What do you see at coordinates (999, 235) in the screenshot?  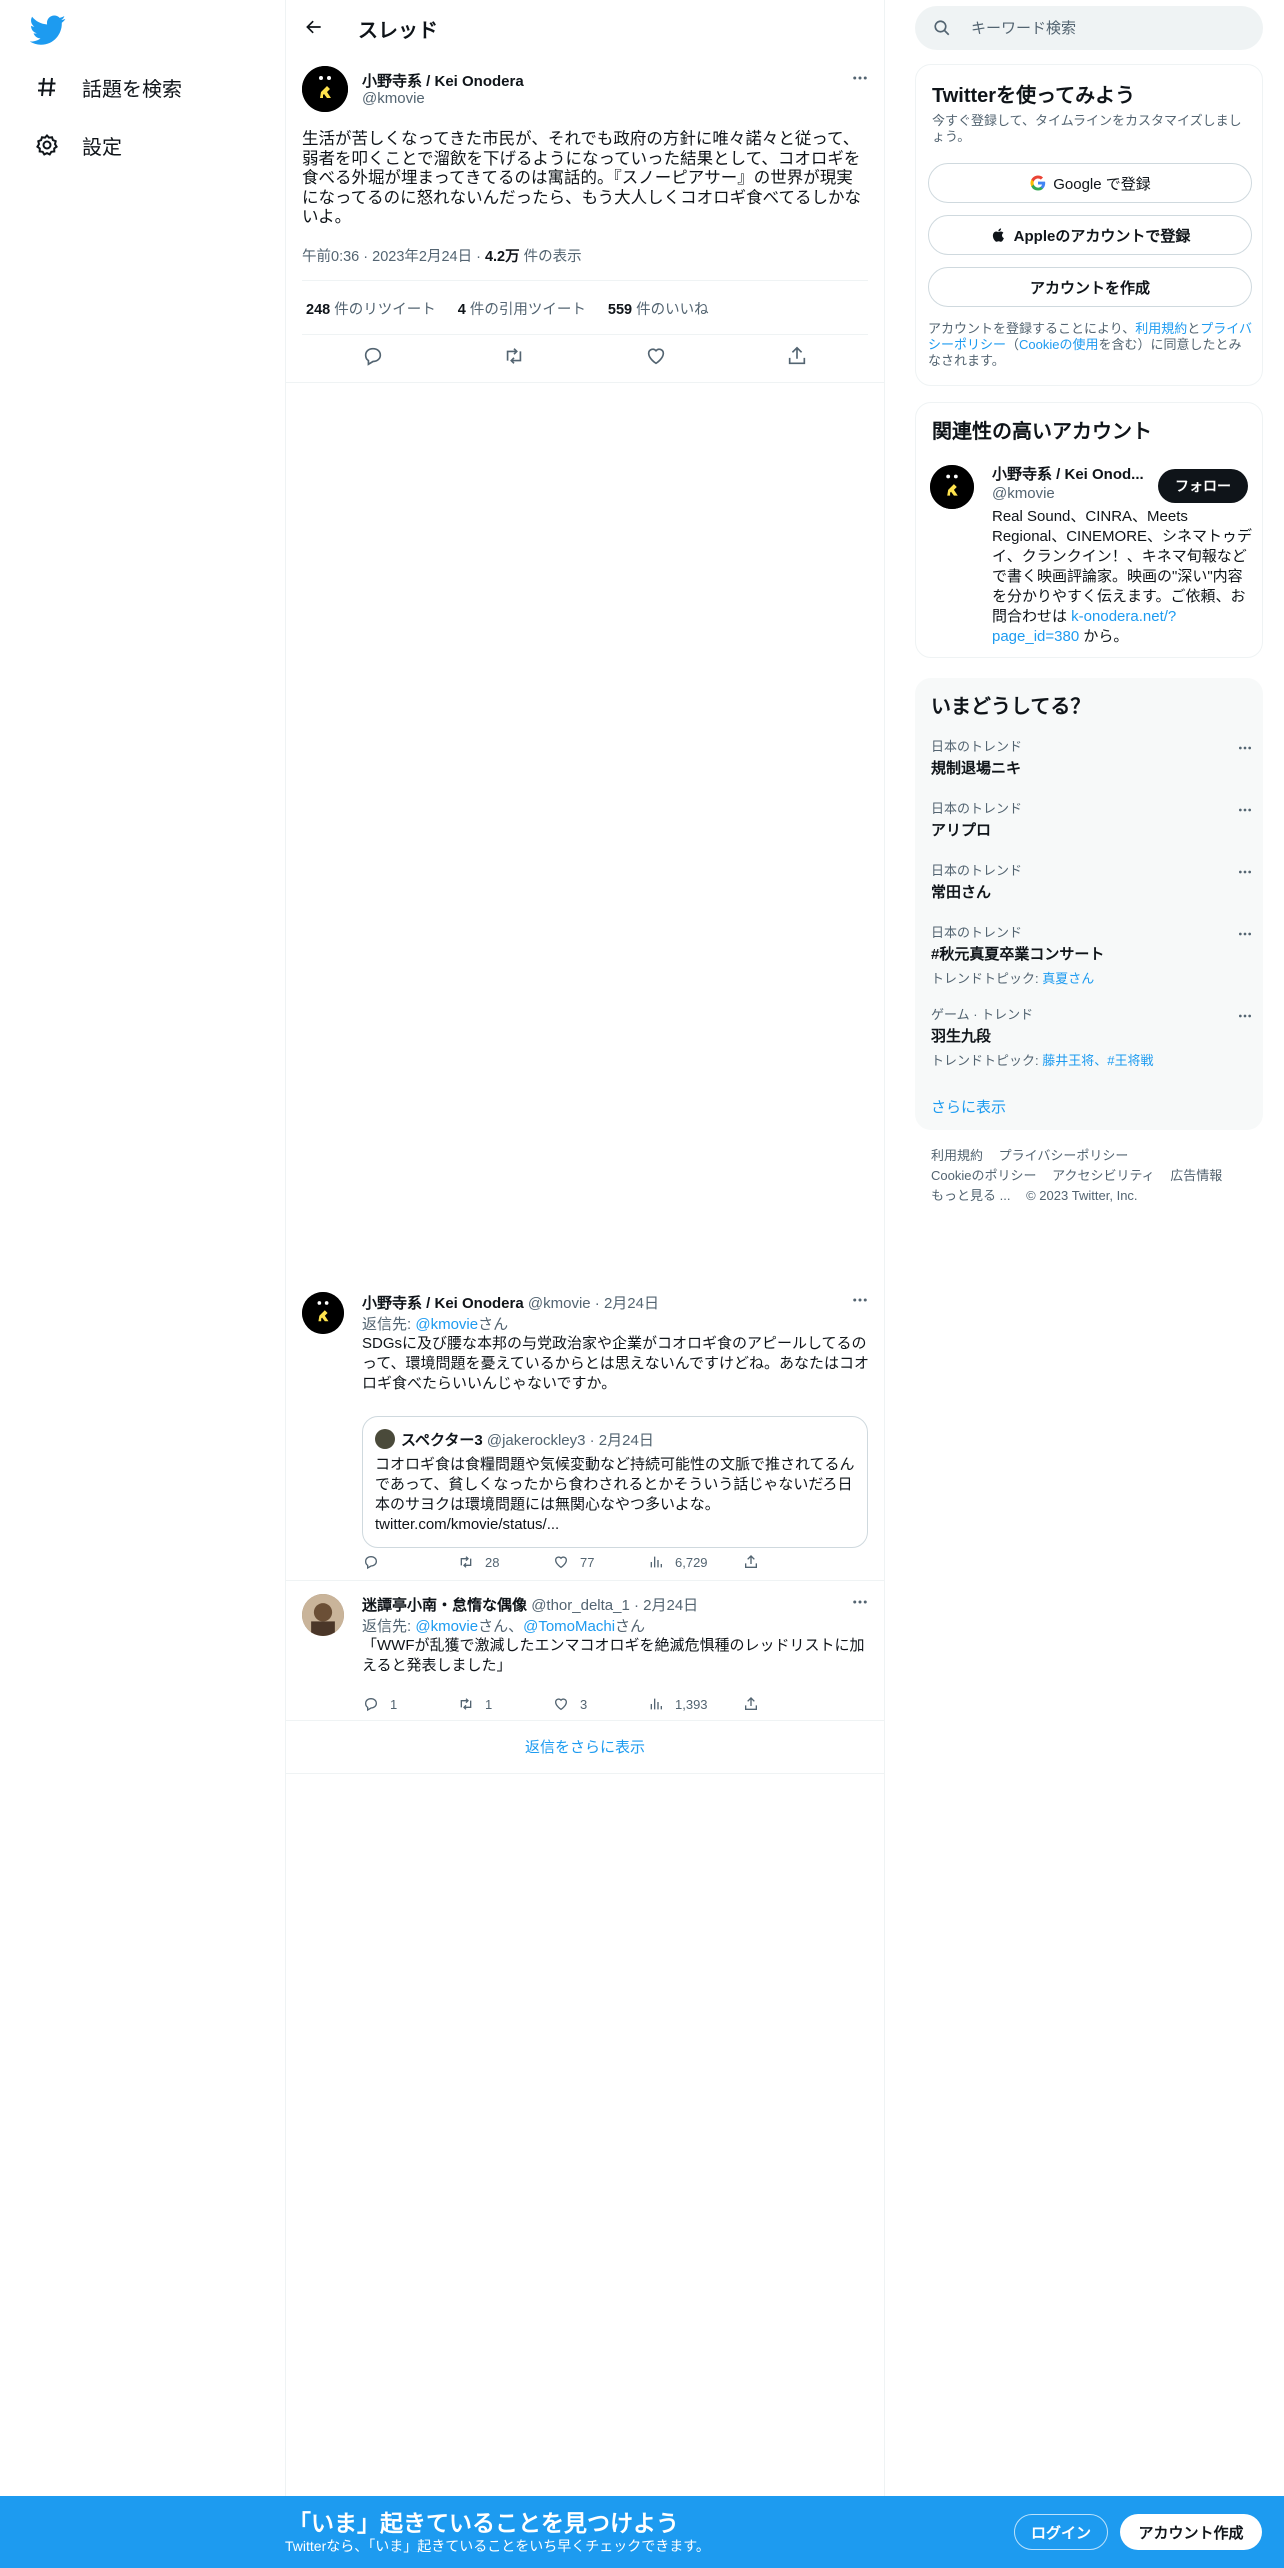 I see `apple-icon` at bounding box center [999, 235].